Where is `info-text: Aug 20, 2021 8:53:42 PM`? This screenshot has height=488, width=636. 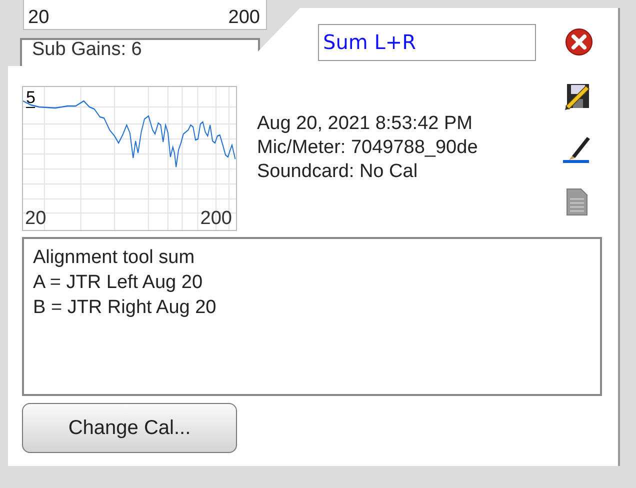 info-text: Aug 20, 2021 8:53:42 PM is located at coordinates (365, 124).